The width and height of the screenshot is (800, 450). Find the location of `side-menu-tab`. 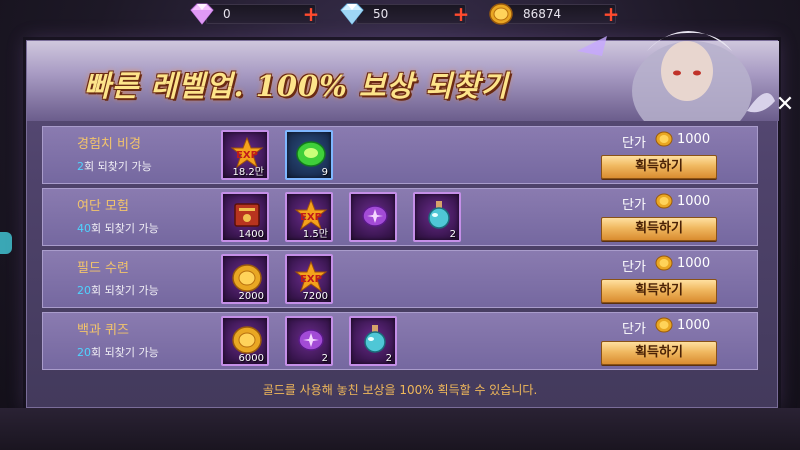

side-menu-tab is located at coordinates (6, 243).